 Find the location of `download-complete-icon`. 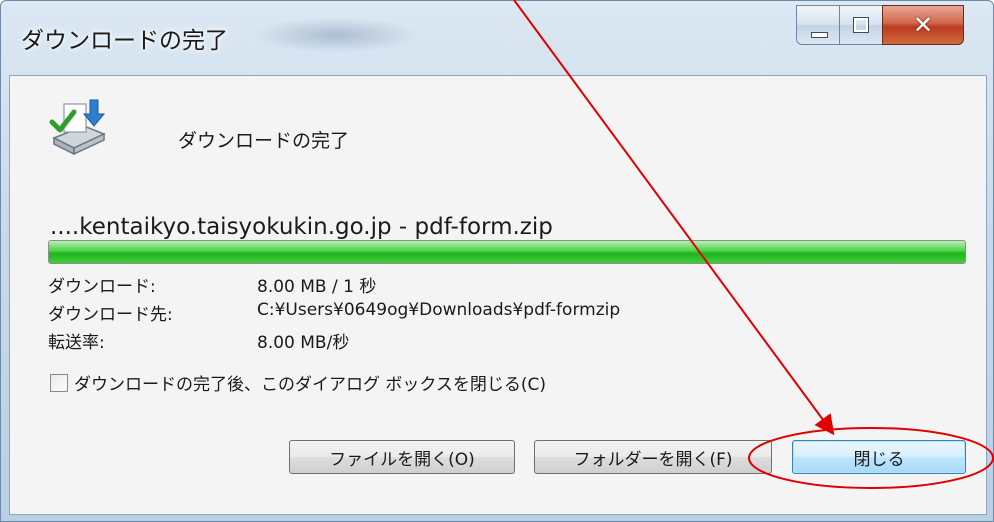

download-complete-icon is located at coordinates (77, 127).